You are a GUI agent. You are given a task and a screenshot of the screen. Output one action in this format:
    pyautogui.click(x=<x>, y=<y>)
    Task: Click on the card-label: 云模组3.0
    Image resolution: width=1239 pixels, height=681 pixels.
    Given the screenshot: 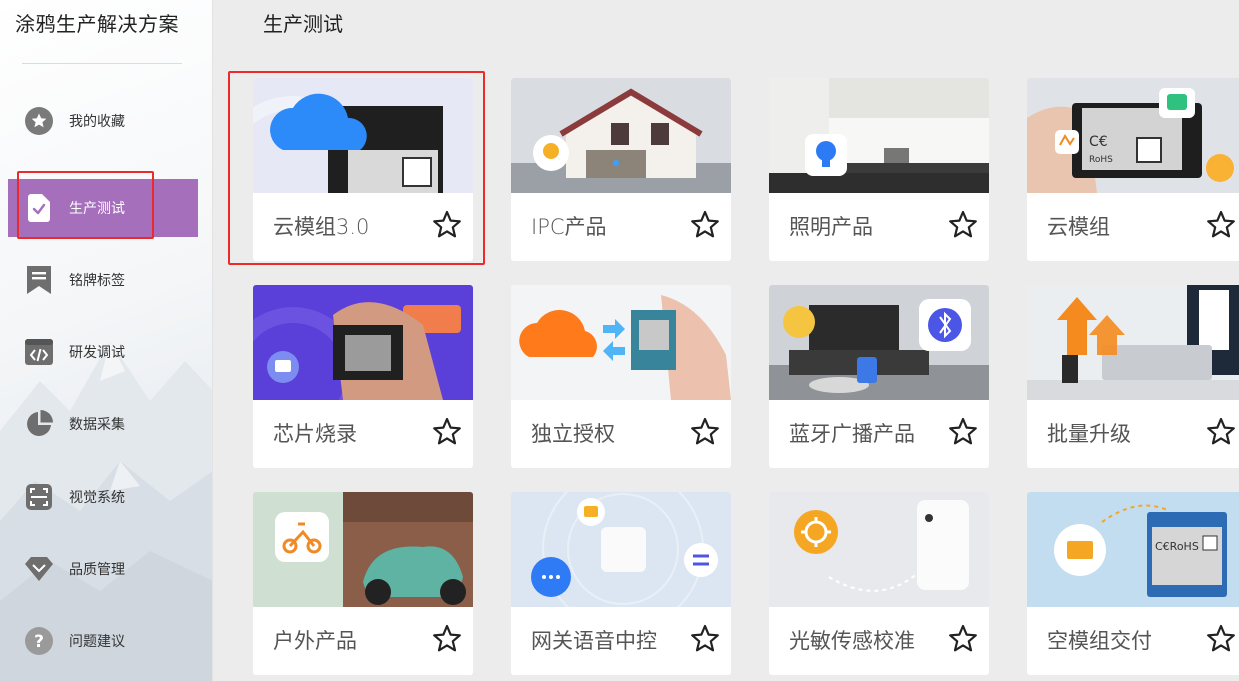 What is the action you would take?
    pyautogui.click(x=321, y=227)
    